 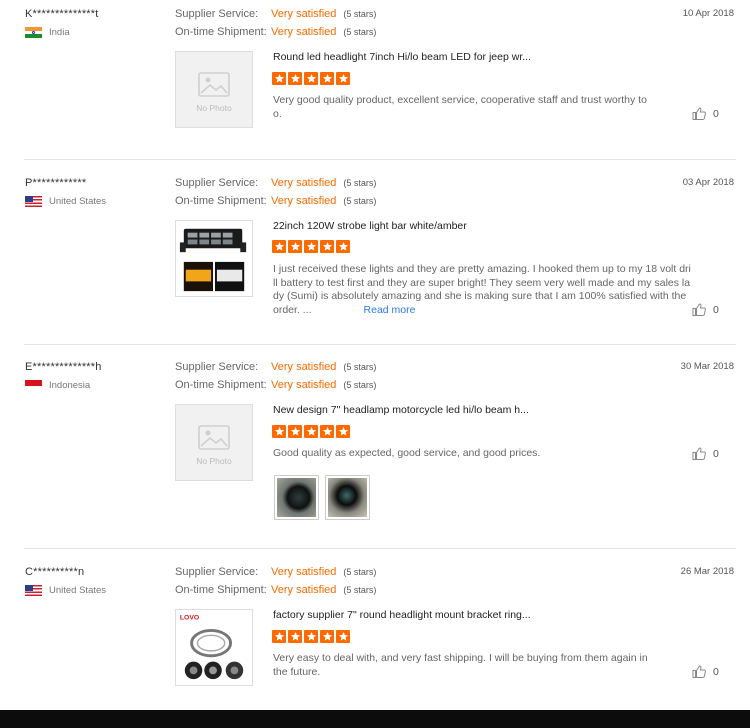 What do you see at coordinates (708, 13) in the screenshot?
I see `review-date: 10 Apr 2018` at bounding box center [708, 13].